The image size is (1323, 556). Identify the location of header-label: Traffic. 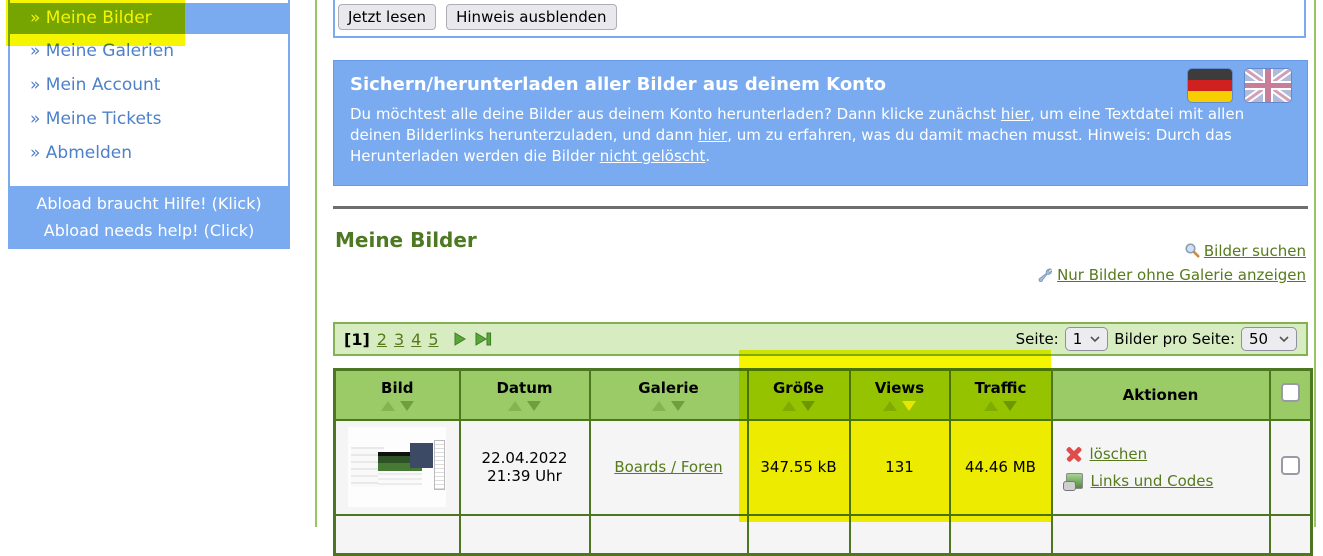
(1000, 387).